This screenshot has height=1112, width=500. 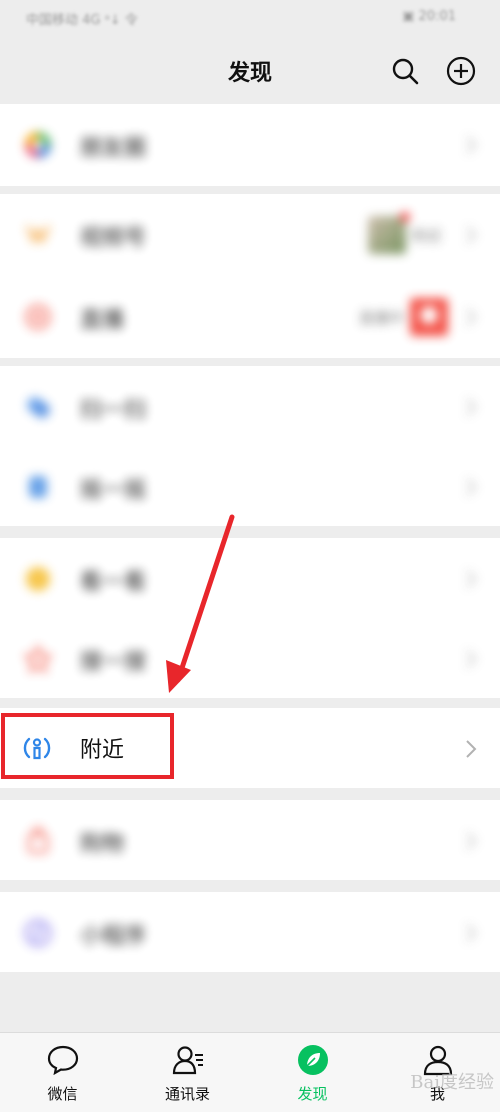 What do you see at coordinates (38, 235) in the screenshot?
I see `channels-icon` at bounding box center [38, 235].